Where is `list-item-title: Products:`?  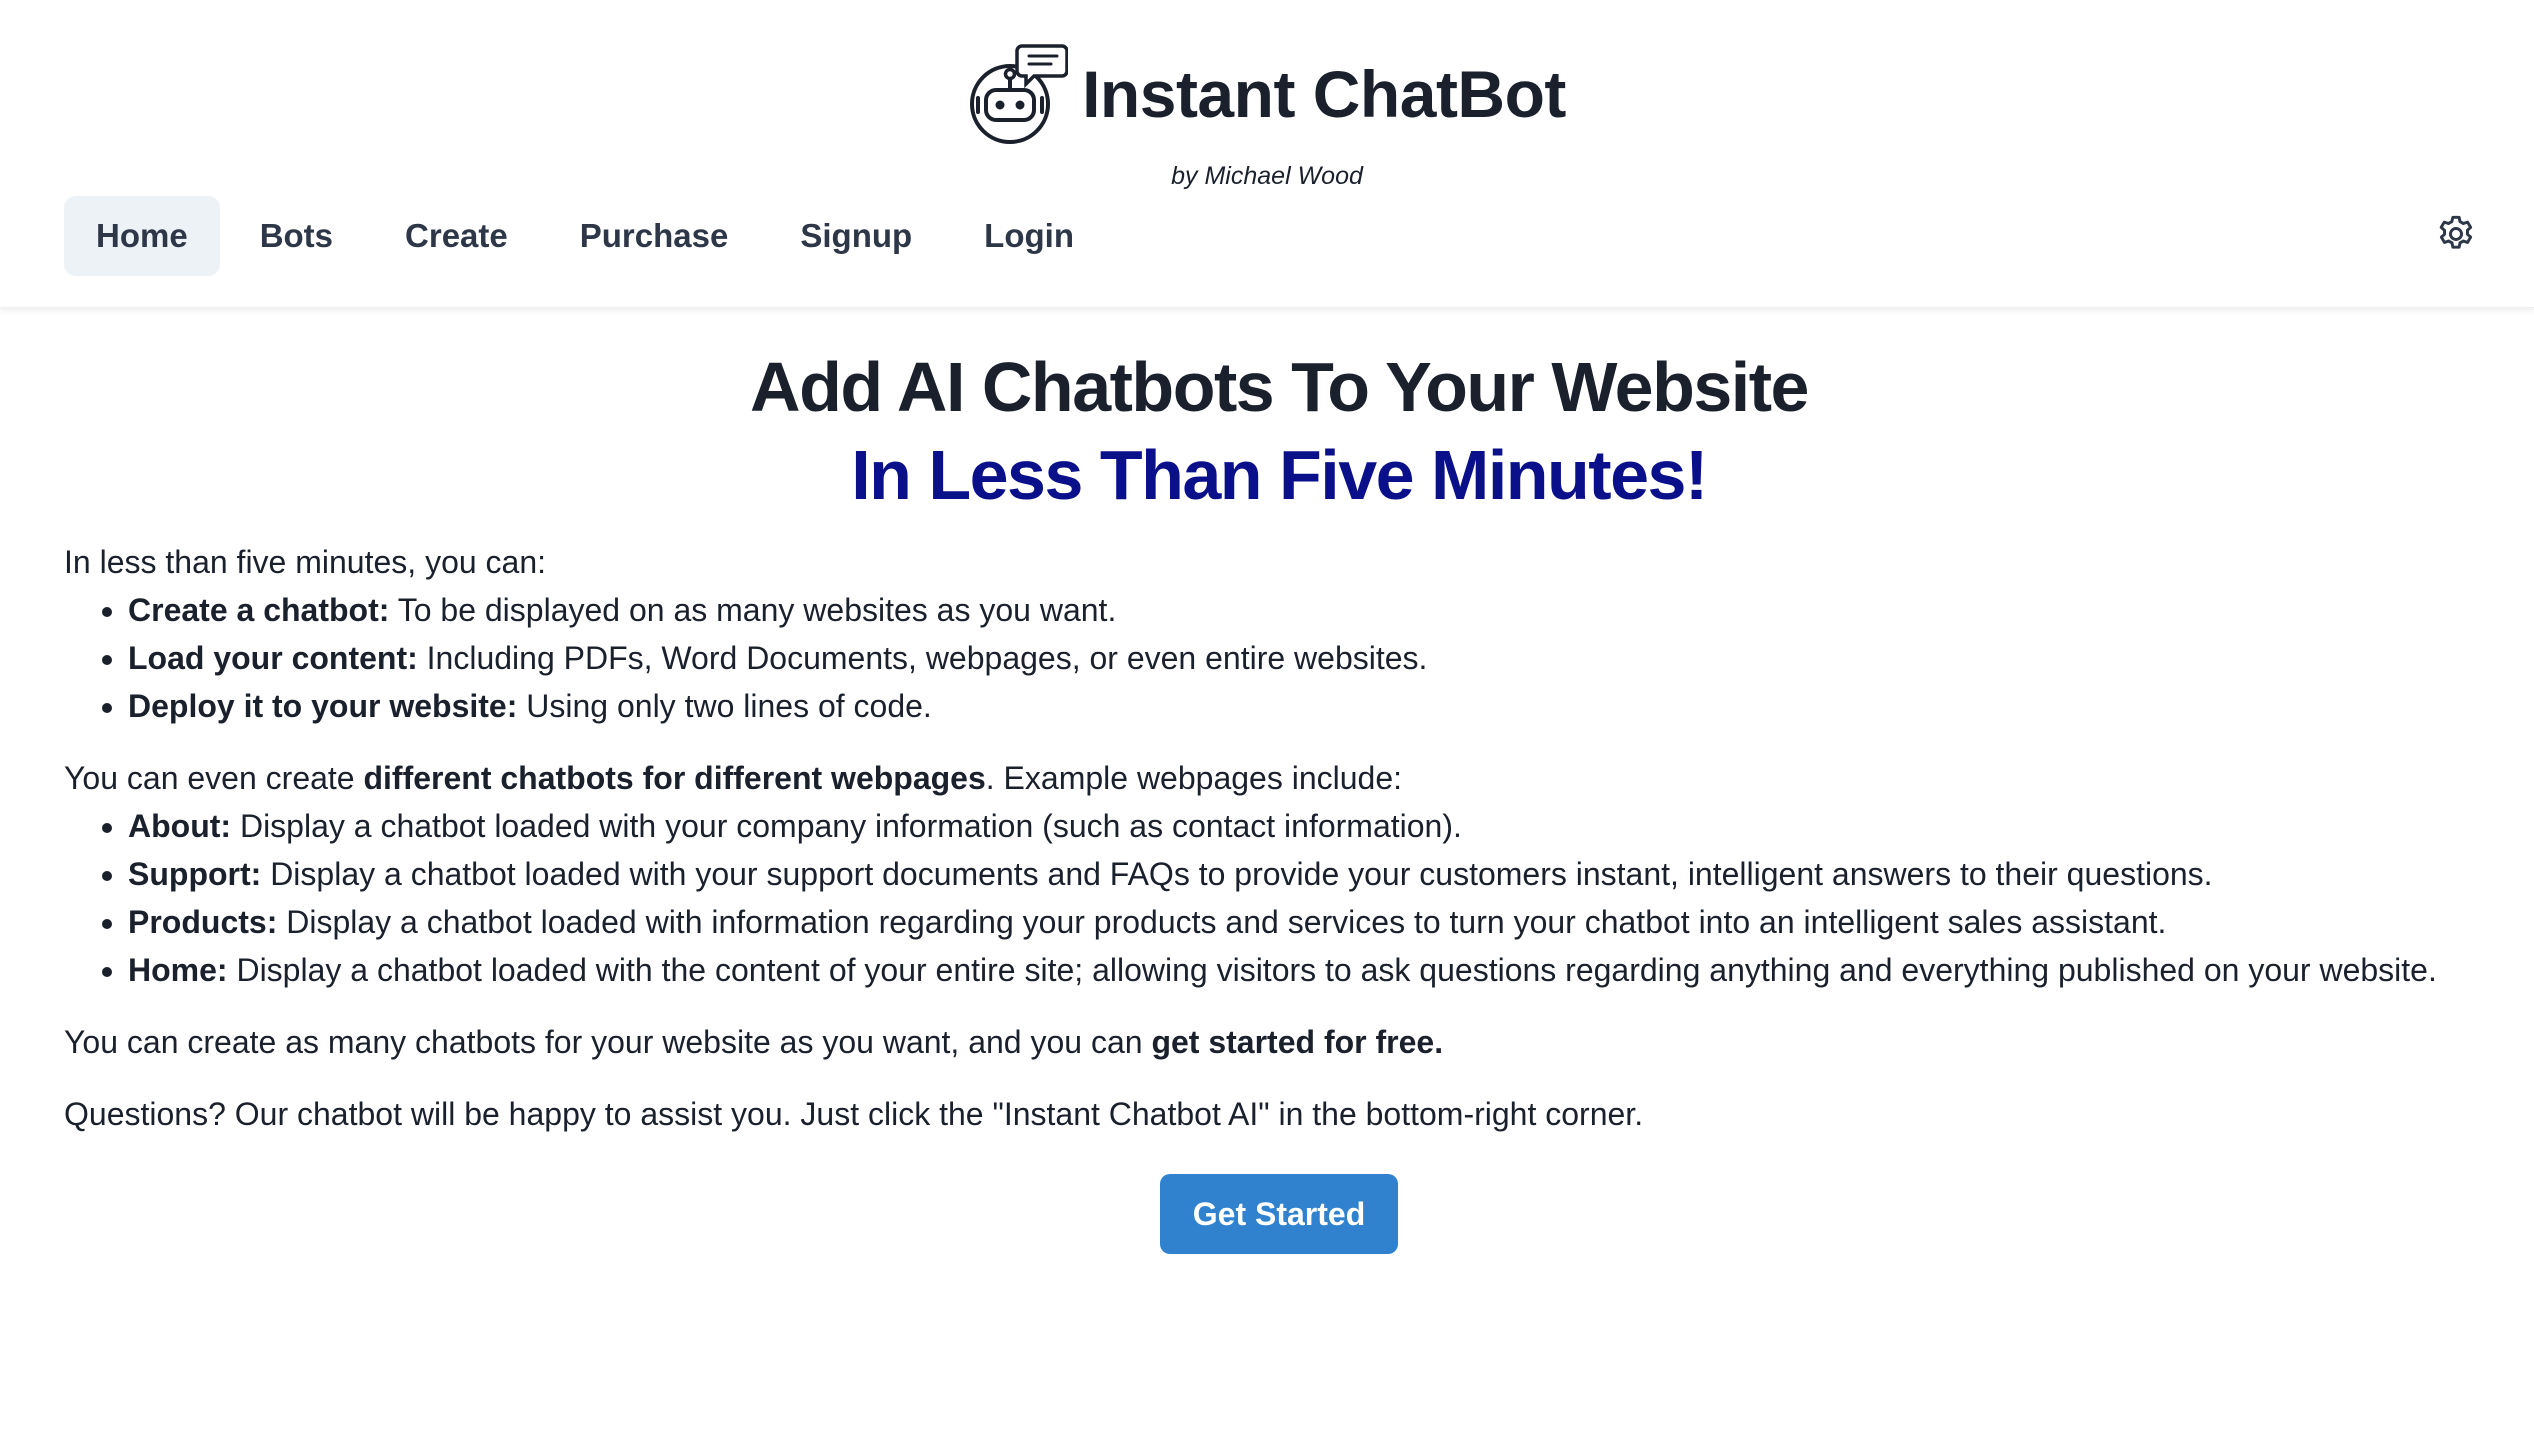
list-item-title: Products: is located at coordinates (203, 922).